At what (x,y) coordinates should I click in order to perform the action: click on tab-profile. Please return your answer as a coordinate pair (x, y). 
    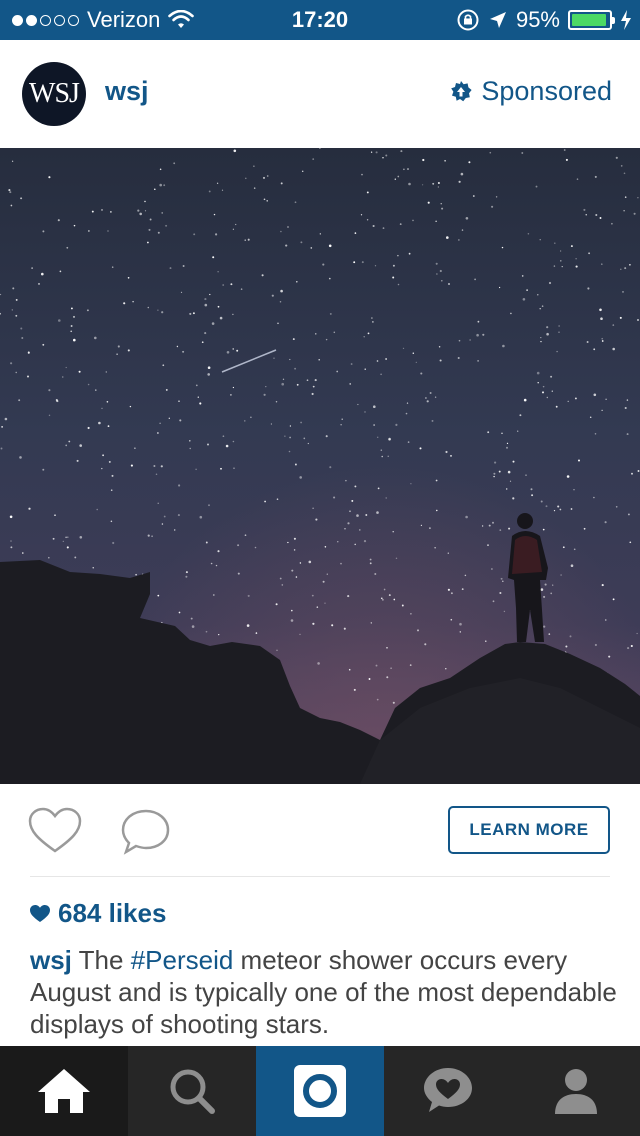
    Looking at the image, I should click on (576, 1091).